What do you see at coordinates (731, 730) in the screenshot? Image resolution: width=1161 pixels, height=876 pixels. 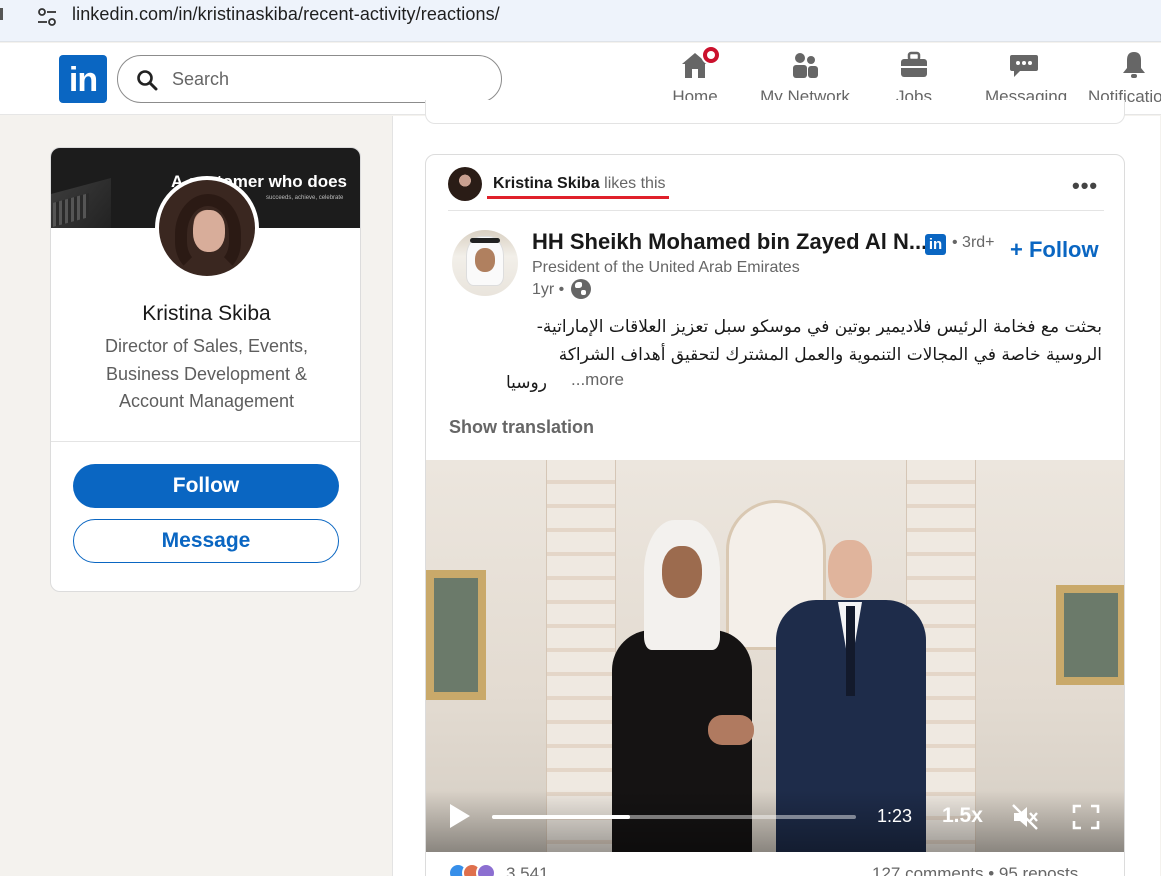 I see `video-handshake` at bounding box center [731, 730].